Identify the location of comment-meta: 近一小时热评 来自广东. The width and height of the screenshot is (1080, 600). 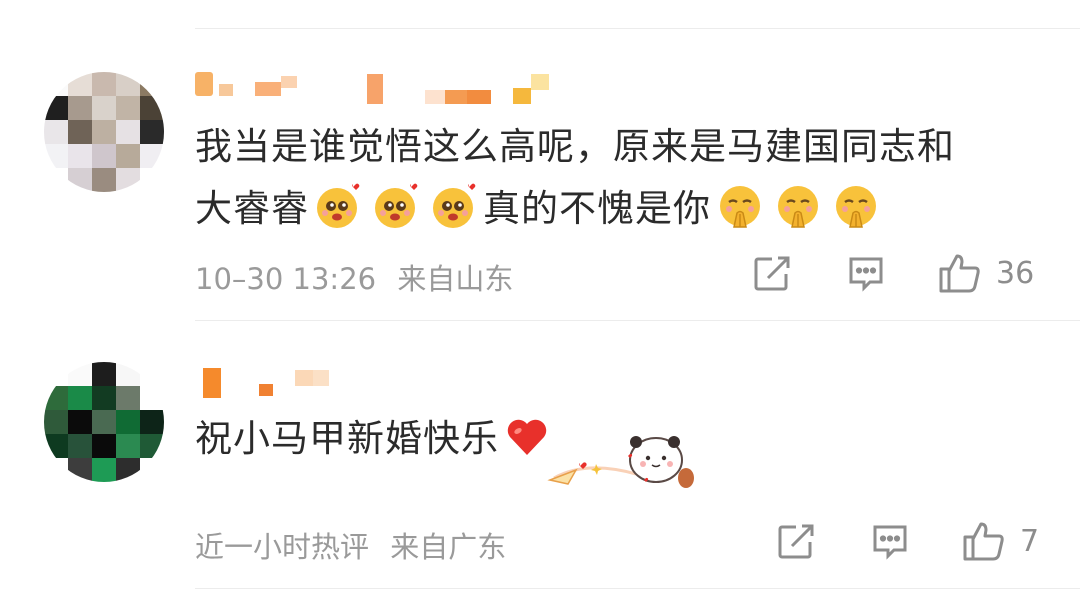
(350, 545).